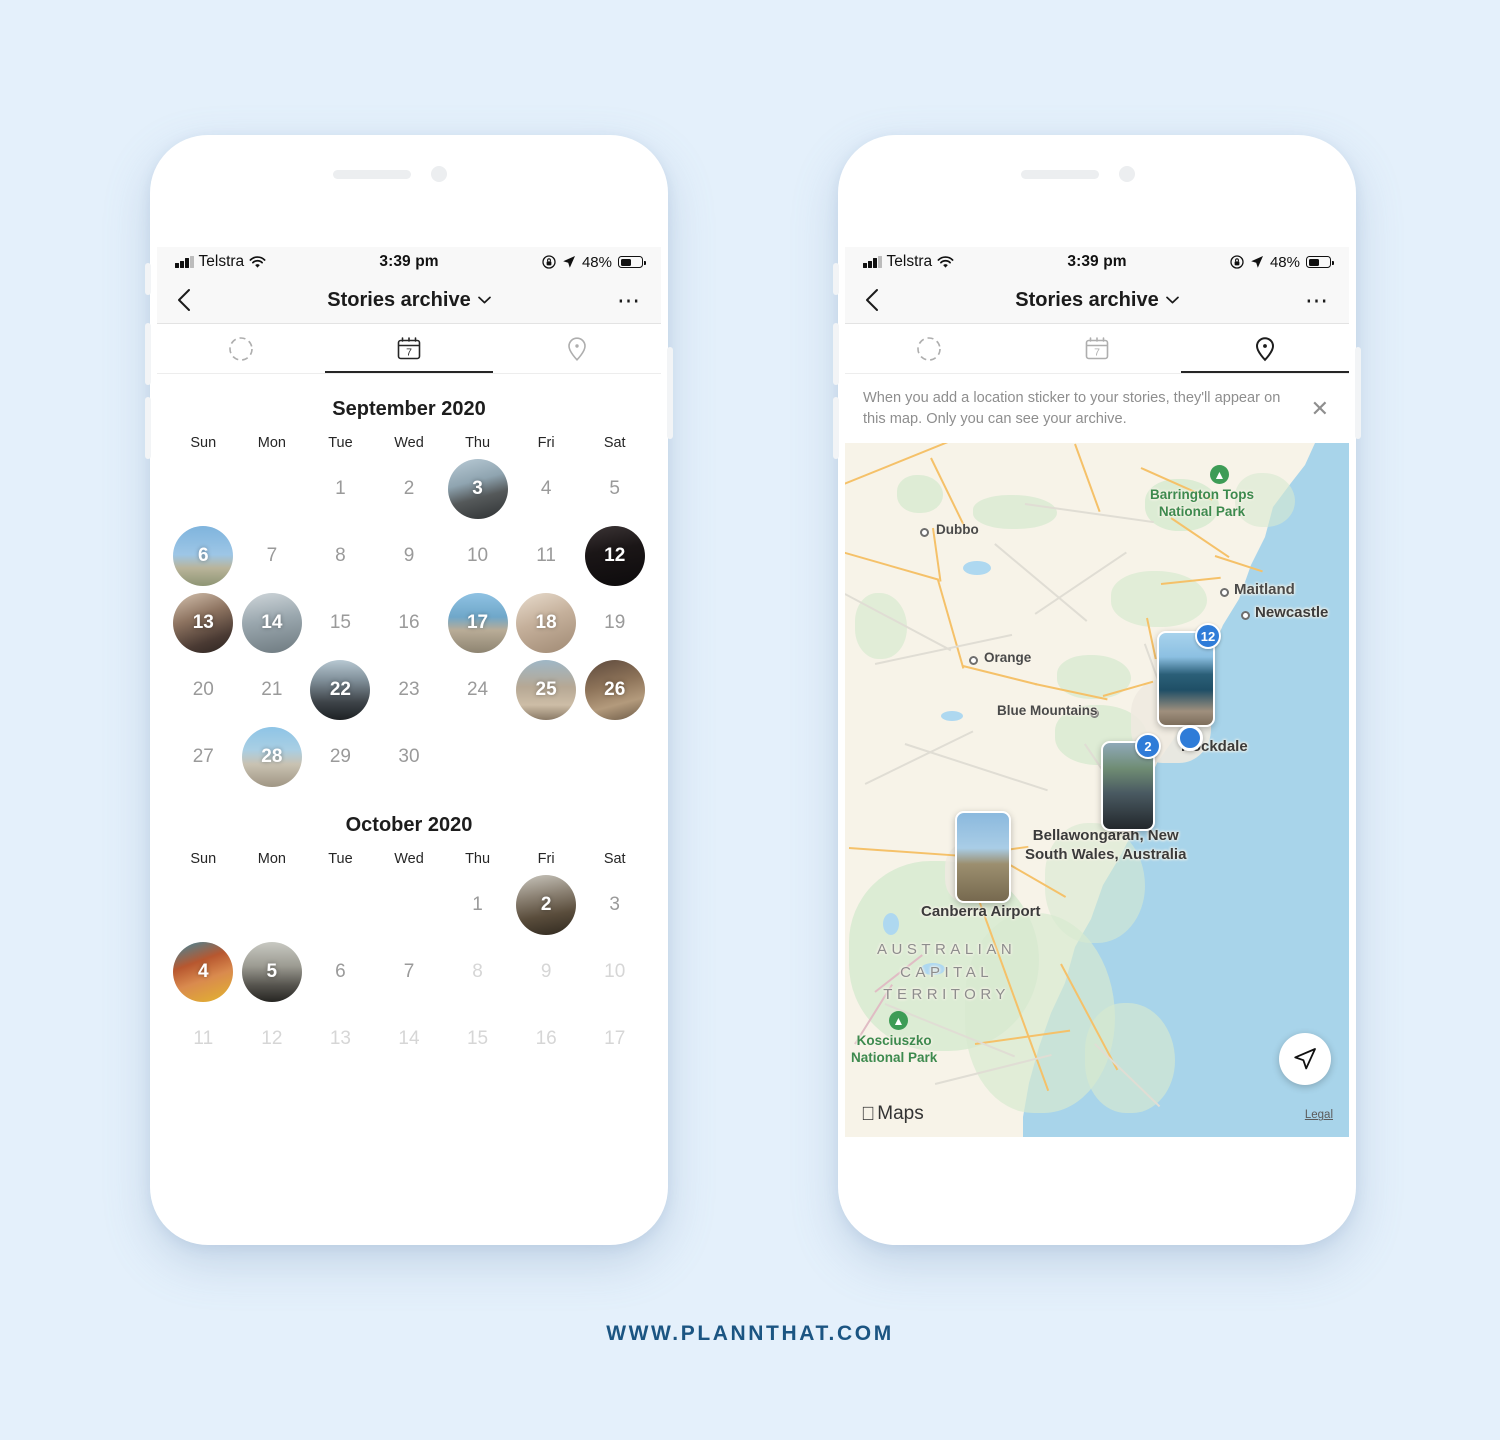 The width and height of the screenshot is (1500, 1440). What do you see at coordinates (340, 1038) in the screenshot?
I see `day-number: 13` at bounding box center [340, 1038].